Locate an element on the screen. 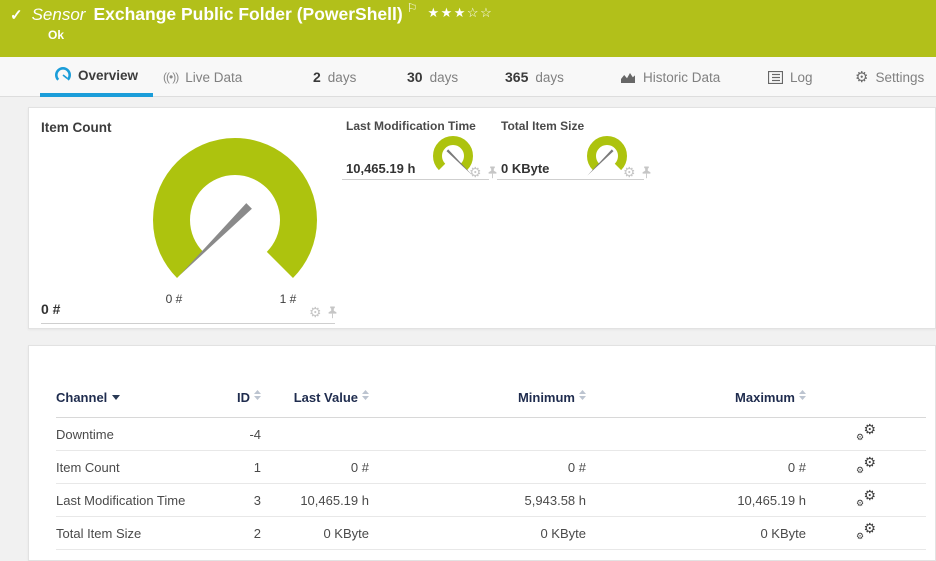 The image size is (936, 561). channel-maximum: 10,465.19 h is located at coordinates (696, 500).